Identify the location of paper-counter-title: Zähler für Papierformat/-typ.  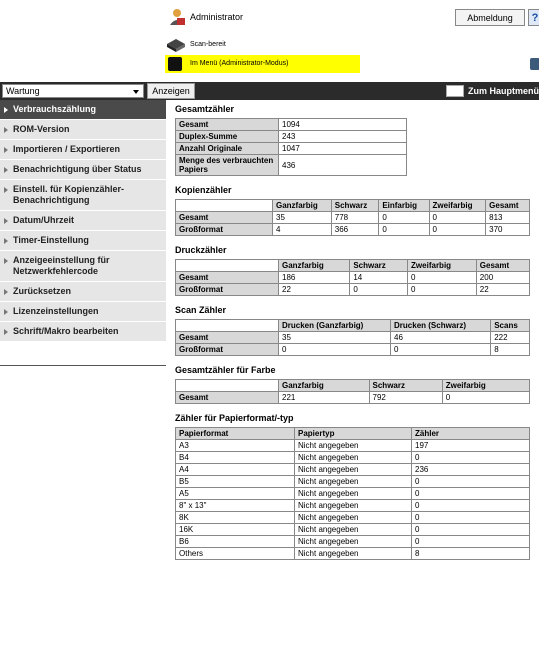
(234, 418).